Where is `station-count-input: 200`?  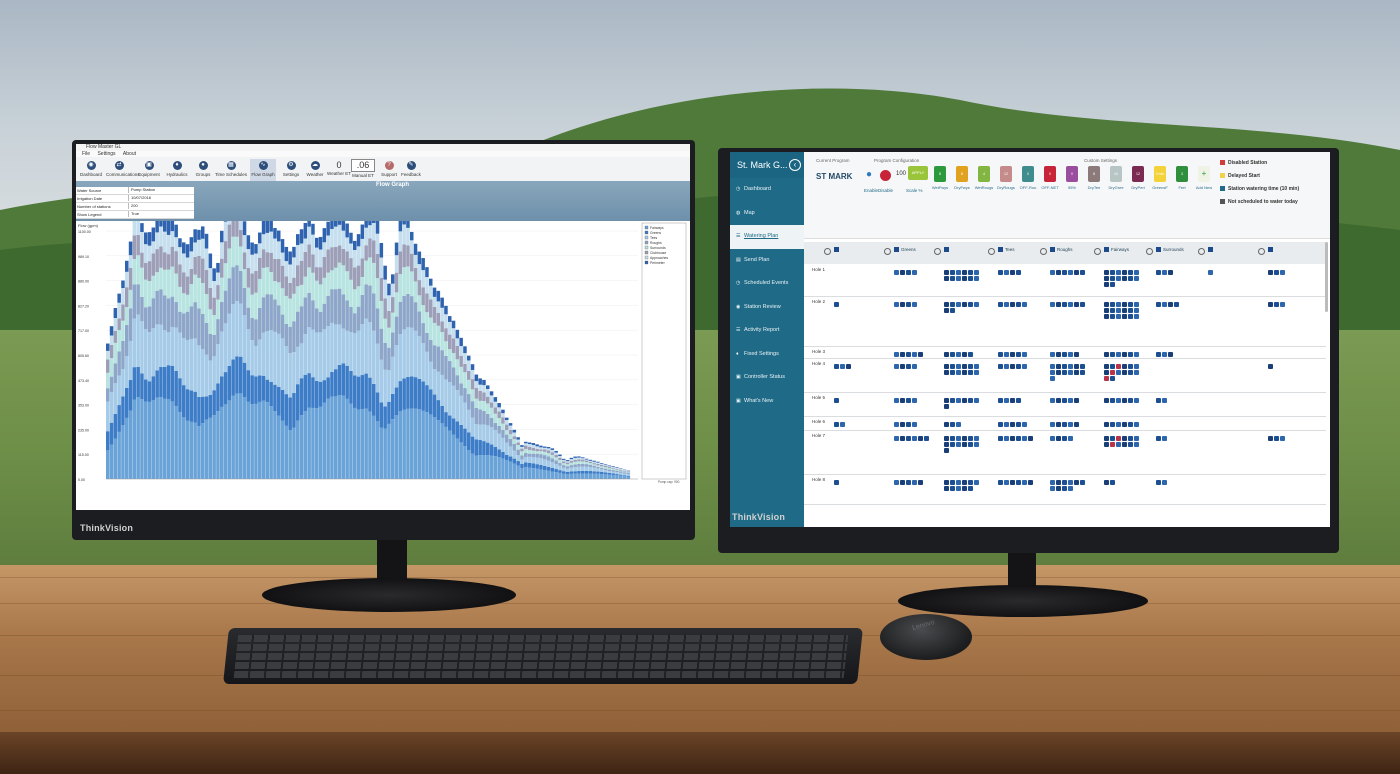 station-count-input: 200 is located at coordinates (160, 206).